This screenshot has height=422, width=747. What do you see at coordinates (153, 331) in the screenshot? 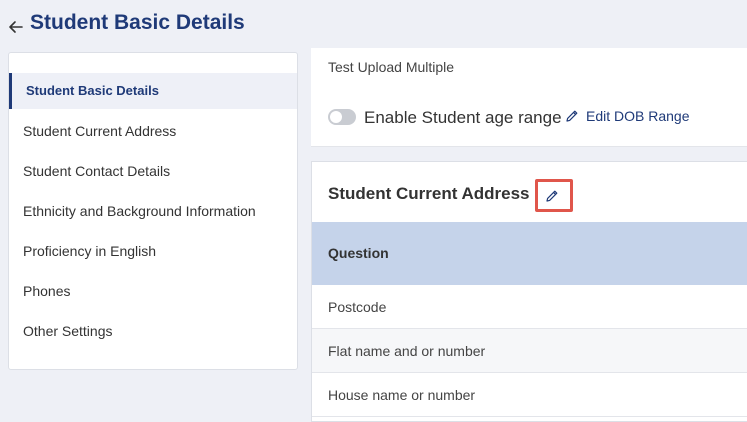
I see `sidebar-item-other-settings: Other Settings` at bounding box center [153, 331].